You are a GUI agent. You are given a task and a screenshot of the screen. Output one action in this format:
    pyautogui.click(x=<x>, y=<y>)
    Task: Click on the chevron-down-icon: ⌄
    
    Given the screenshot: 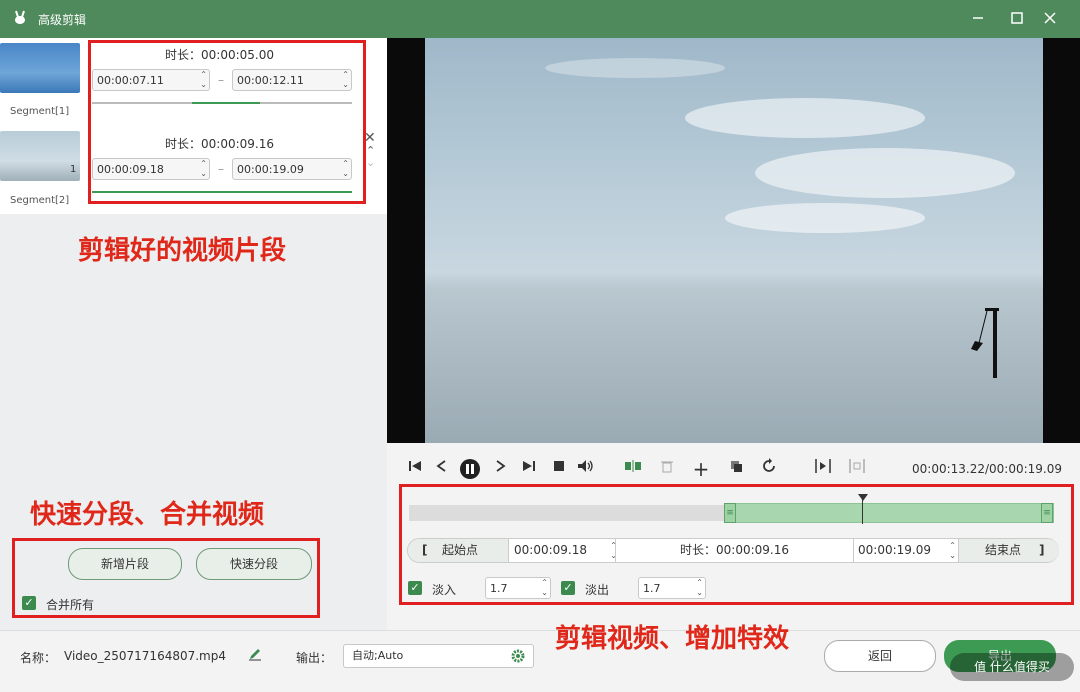 What is the action you would take?
    pyautogui.click(x=370, y=162)
    